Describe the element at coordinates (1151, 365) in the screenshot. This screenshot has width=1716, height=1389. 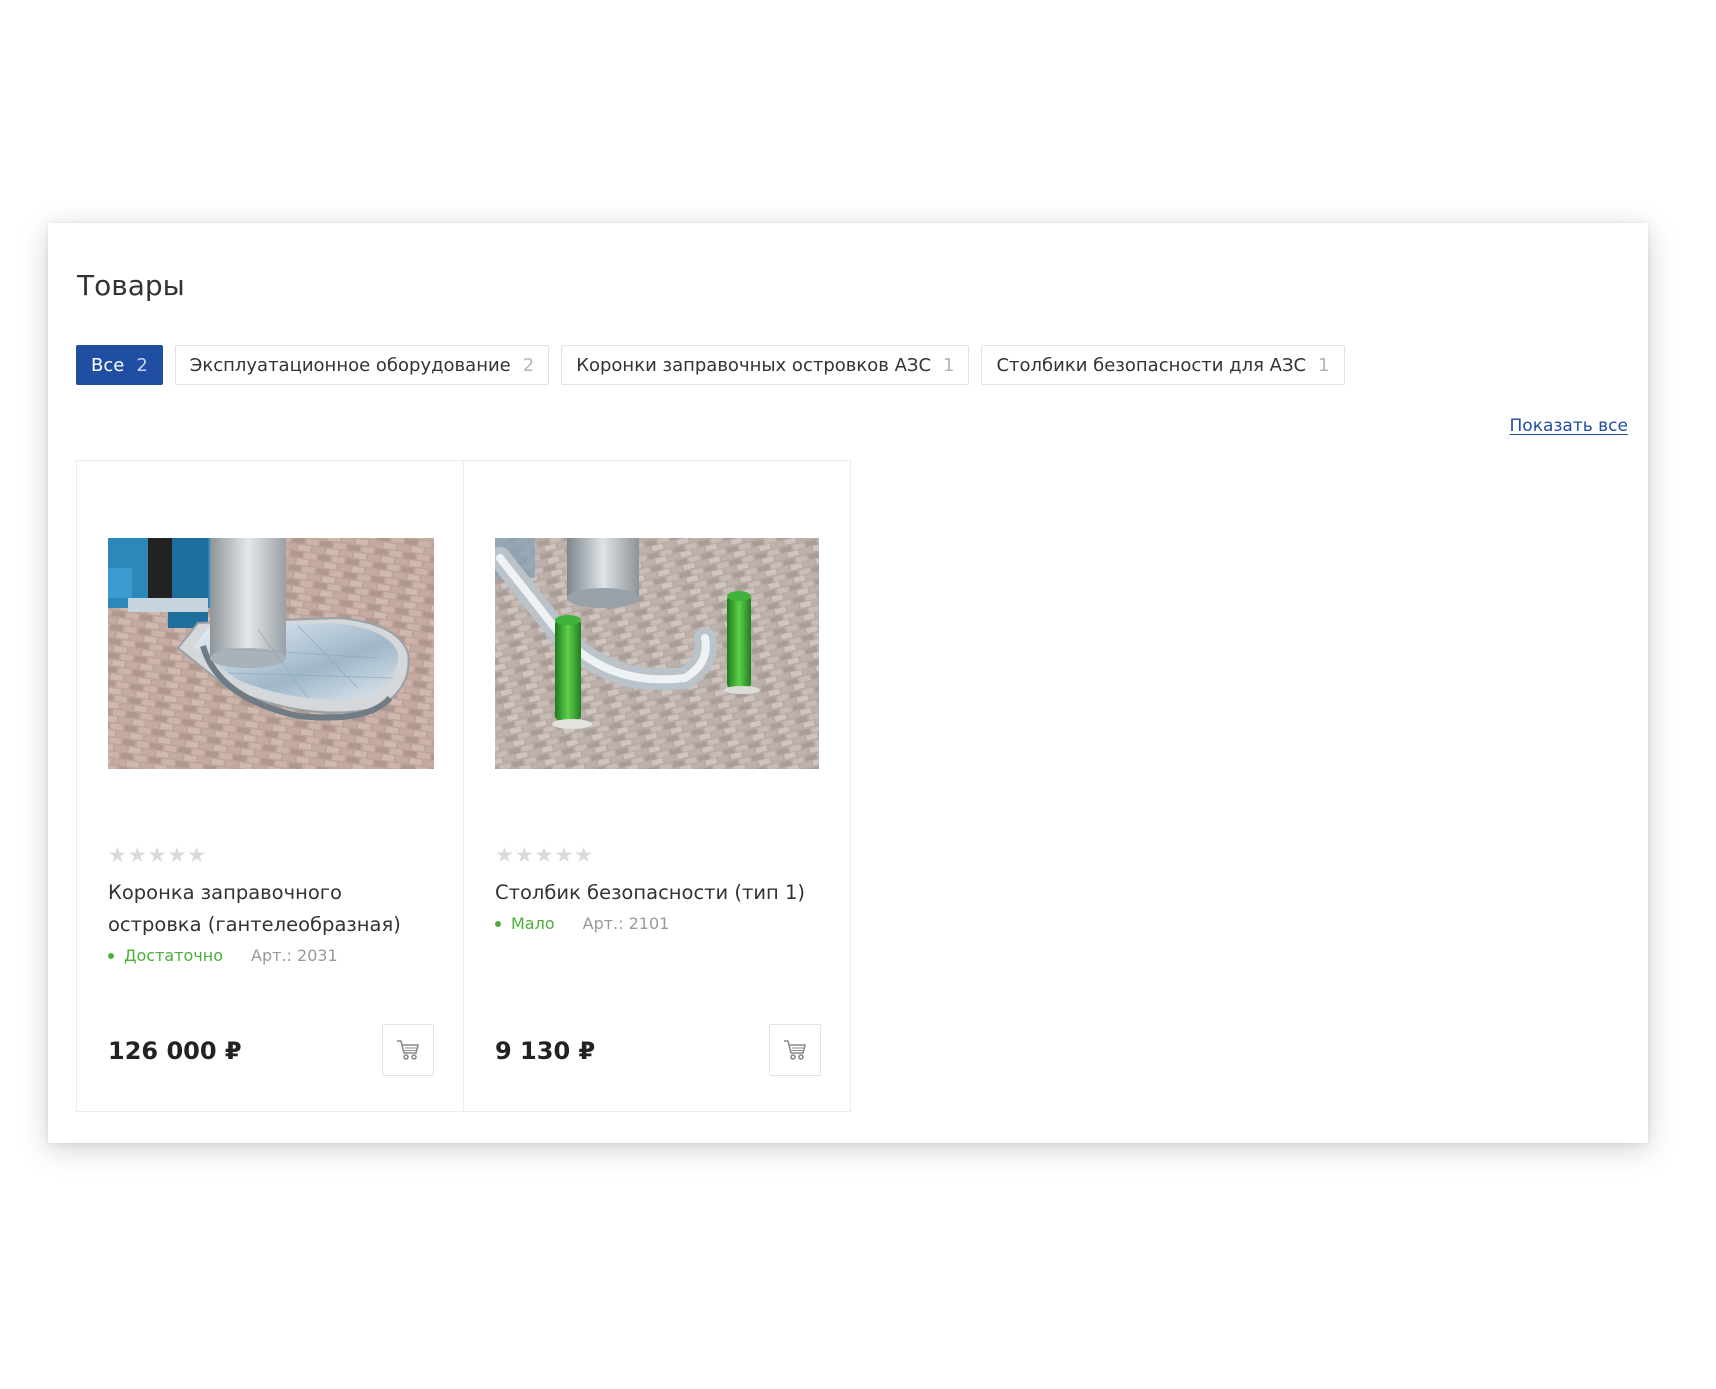
I see `tab-label: Столбики безопасности для АЗС` at that location.